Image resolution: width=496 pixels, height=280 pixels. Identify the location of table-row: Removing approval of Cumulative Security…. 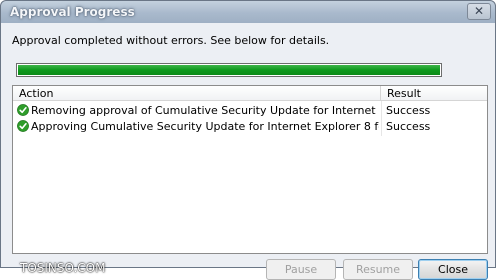
(250, 111).